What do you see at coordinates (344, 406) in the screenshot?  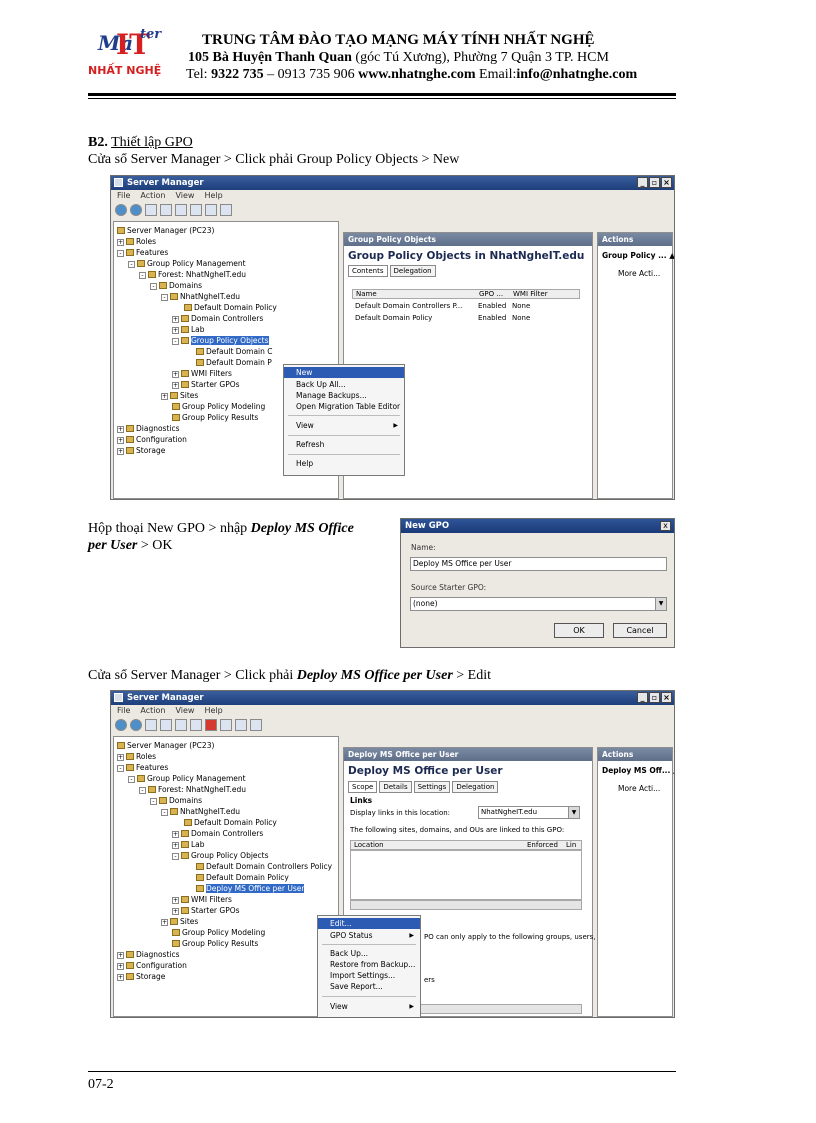 I see `menu-item-migration-editor: Open Migration Table Editor` at bounding box center [344, 406].